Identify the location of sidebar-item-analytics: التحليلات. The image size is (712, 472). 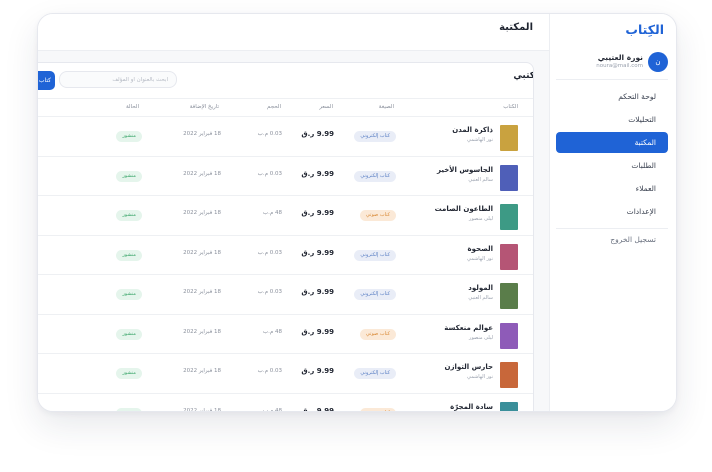
(612, 119).